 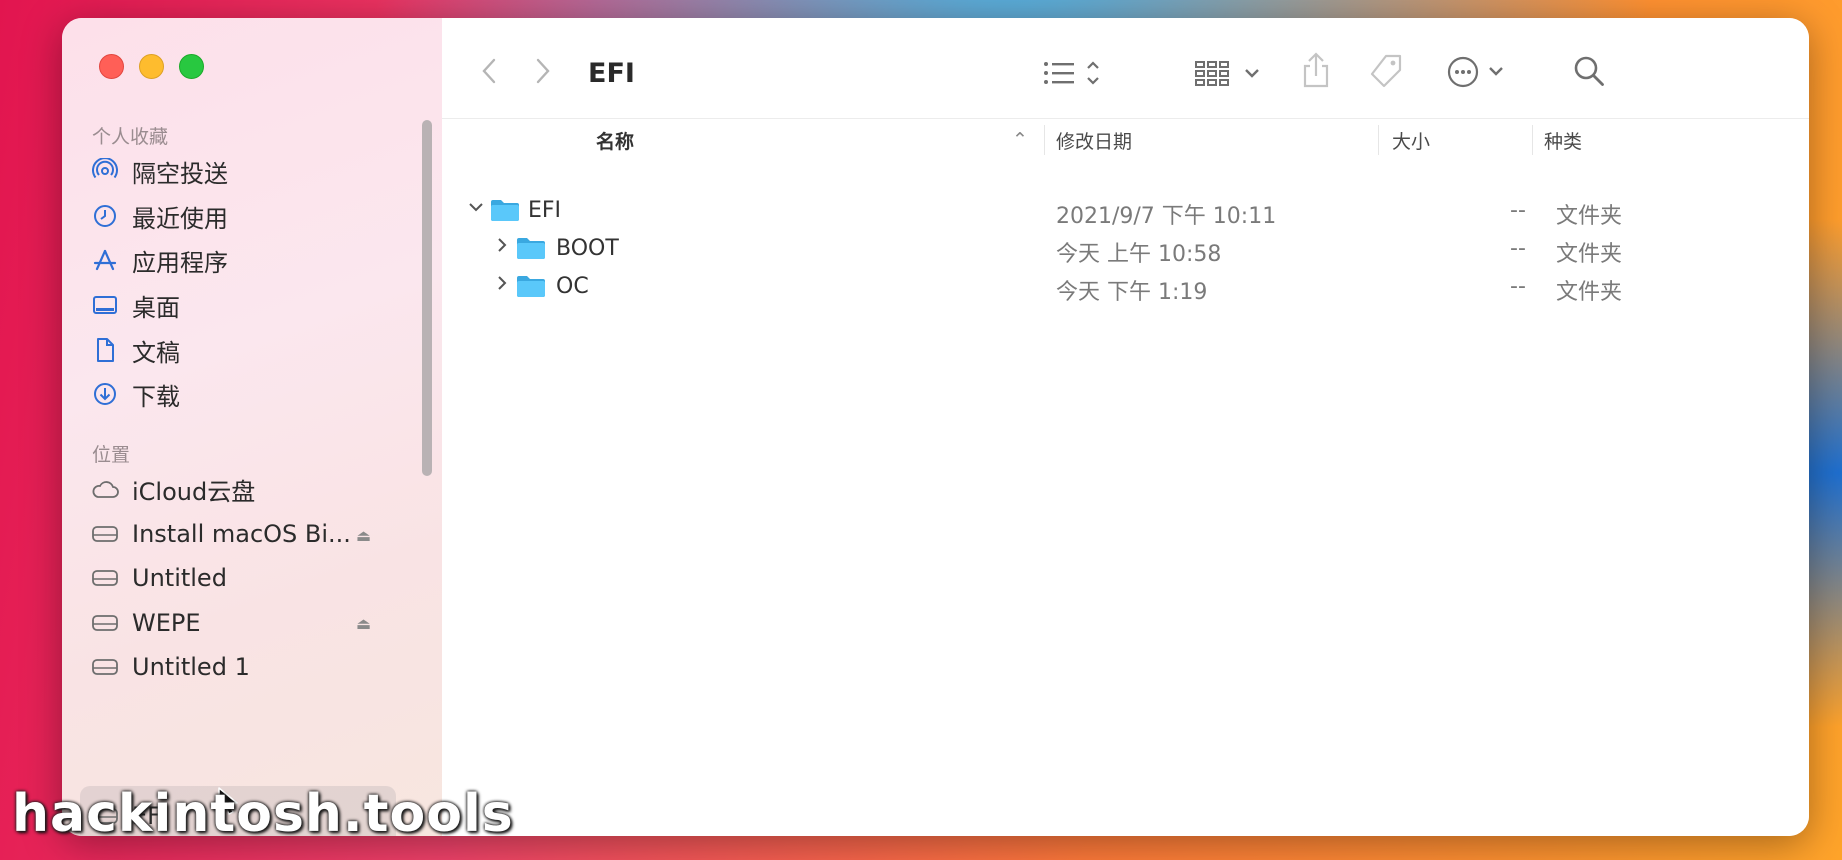 What do you see at coordinates (490, 73) in the screenshot?
I see `chevron-left-icon` at bounding box center [490, 73].